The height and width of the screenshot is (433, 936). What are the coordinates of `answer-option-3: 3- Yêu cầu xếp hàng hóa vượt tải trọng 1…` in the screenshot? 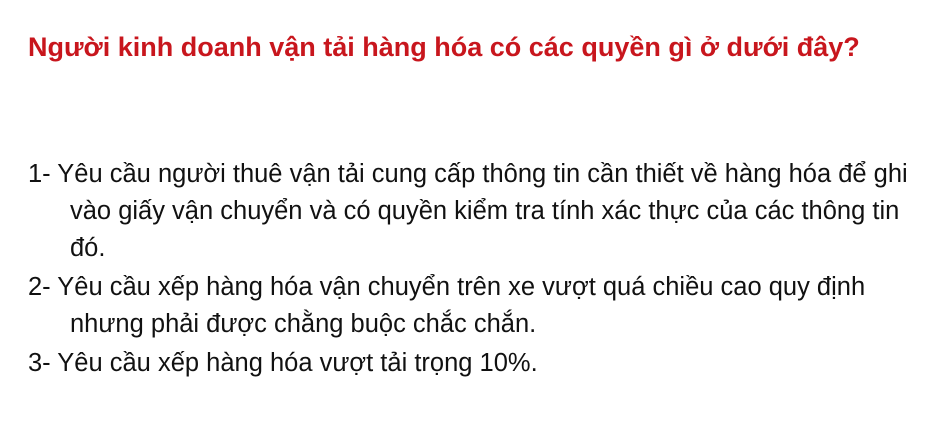 It's located at (473, 363).